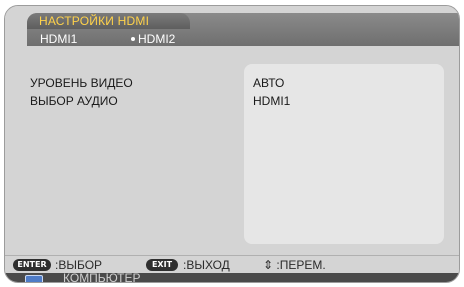 Image resolution: width=464 pixels, height=287 pixels. What do you see at coordinates (79, 265) in the screenshot?
I see `enter-hint: :ВЫБОР` at bounding box center [79, 265].